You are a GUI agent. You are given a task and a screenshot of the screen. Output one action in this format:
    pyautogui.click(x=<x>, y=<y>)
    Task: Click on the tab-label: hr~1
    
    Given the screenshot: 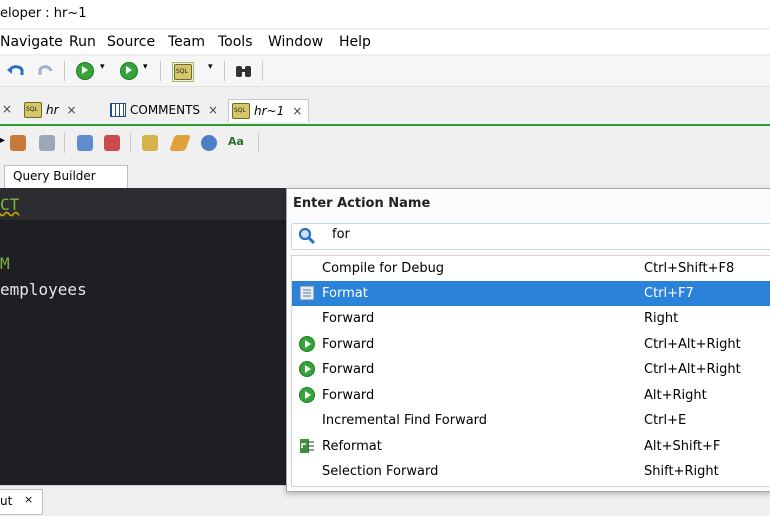 What is the action you would take?
    pyautogui.click(x=269, y=111)
    